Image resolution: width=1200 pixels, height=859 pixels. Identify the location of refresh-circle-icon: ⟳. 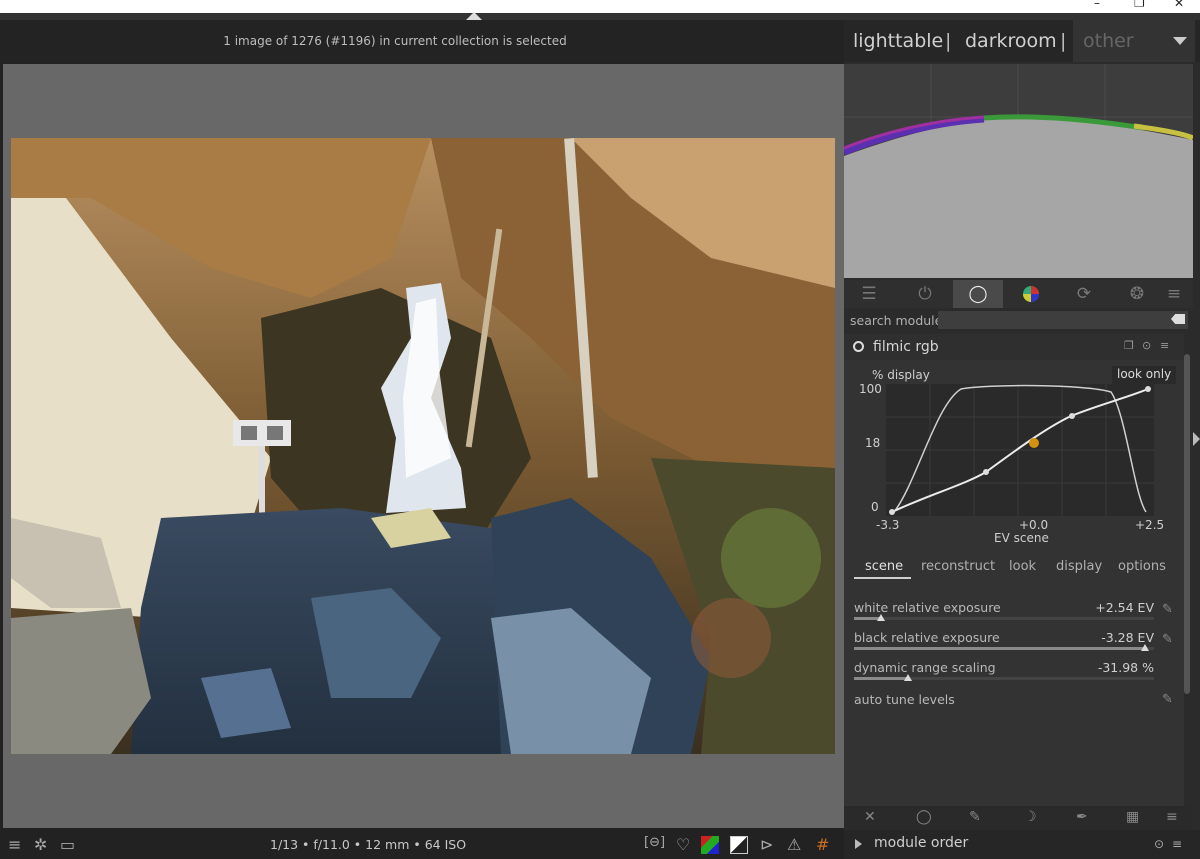
(1084, 294).